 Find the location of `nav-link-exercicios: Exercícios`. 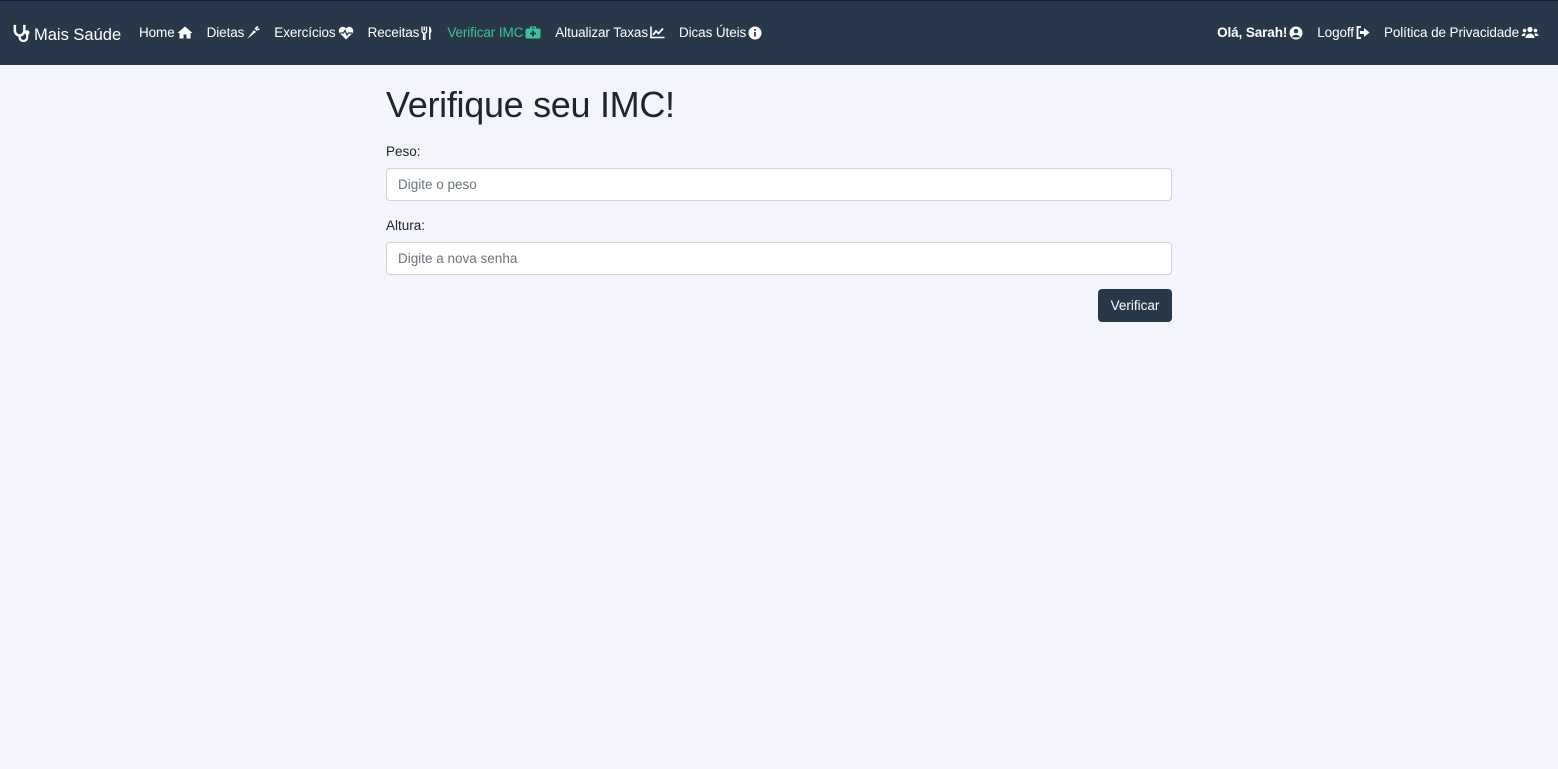

nav-link-exercicios: Exercícios is located at coordinates (313, 32).